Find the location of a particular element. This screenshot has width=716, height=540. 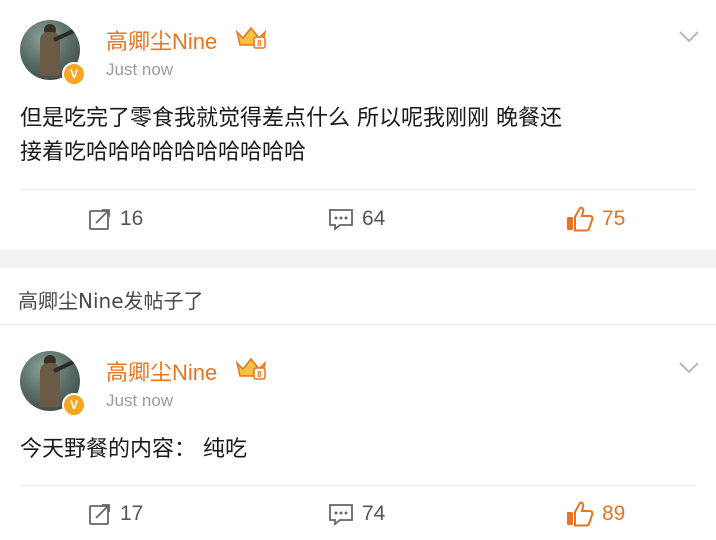

comment-count: 64 is located at coordinates (374, 218).